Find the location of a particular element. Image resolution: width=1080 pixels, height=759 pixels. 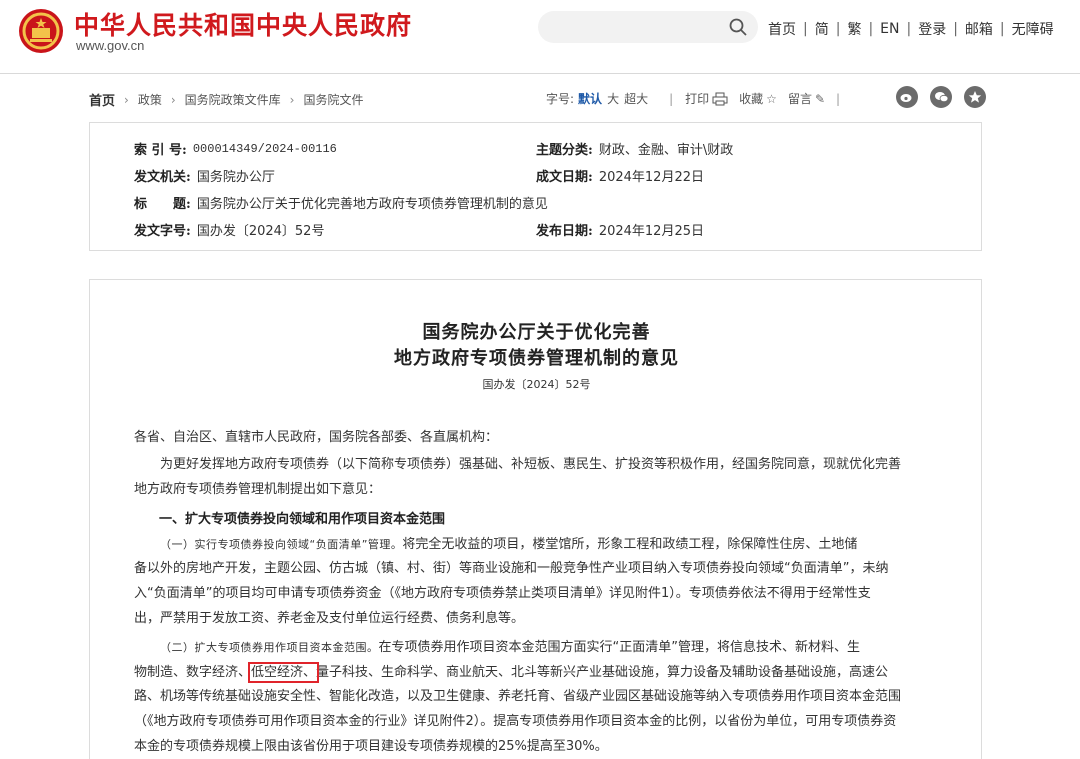

wechat-icon is located at coordinates (941, 97).